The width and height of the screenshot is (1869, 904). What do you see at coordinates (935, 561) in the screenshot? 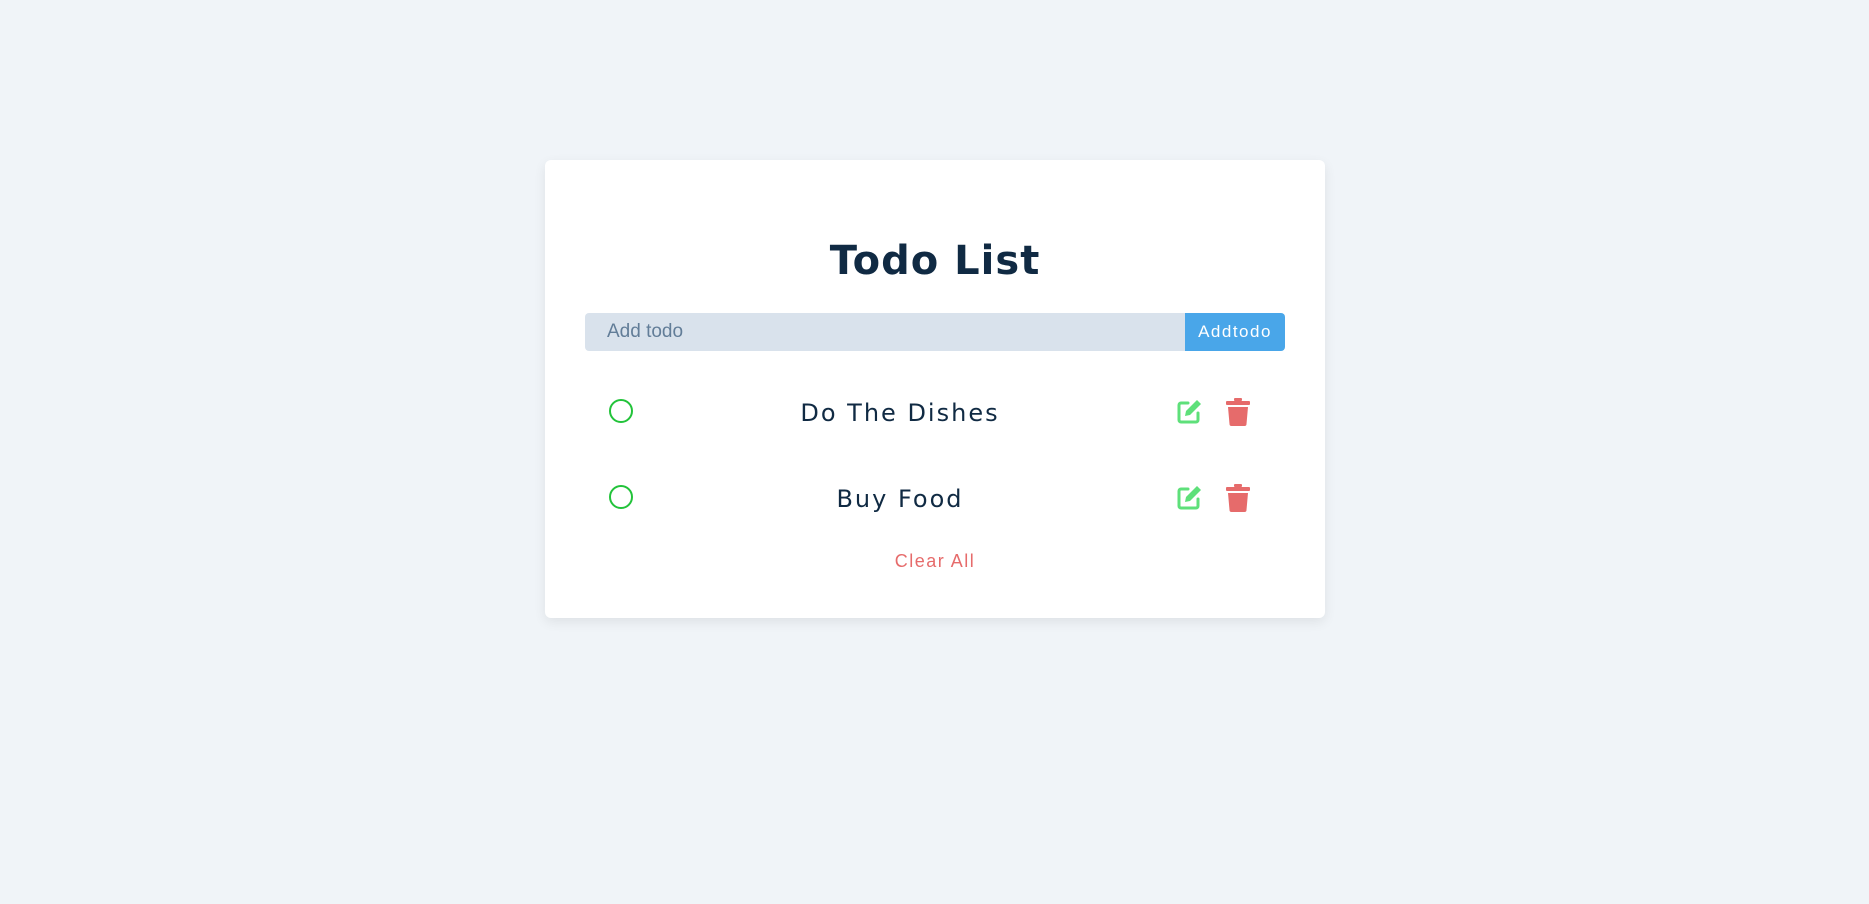
I see `clear-all-button: Clear All` at bounding box center [935, 561].